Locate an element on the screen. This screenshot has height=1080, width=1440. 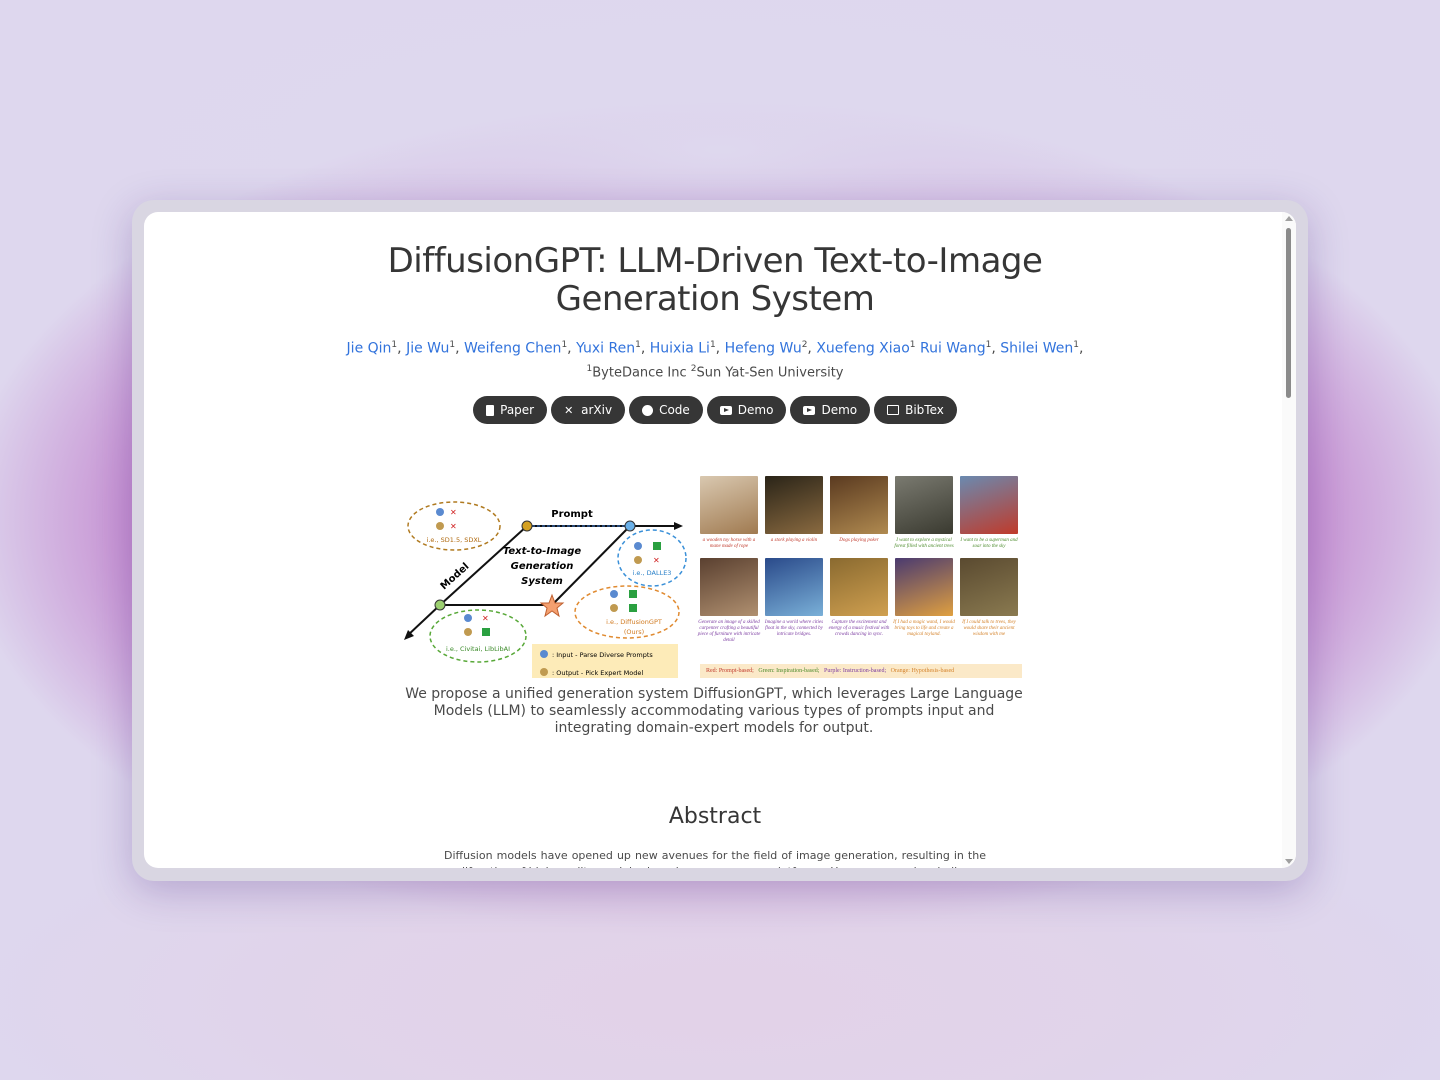
author-link: Yuxi Ren is located at coordinates (605, 349).